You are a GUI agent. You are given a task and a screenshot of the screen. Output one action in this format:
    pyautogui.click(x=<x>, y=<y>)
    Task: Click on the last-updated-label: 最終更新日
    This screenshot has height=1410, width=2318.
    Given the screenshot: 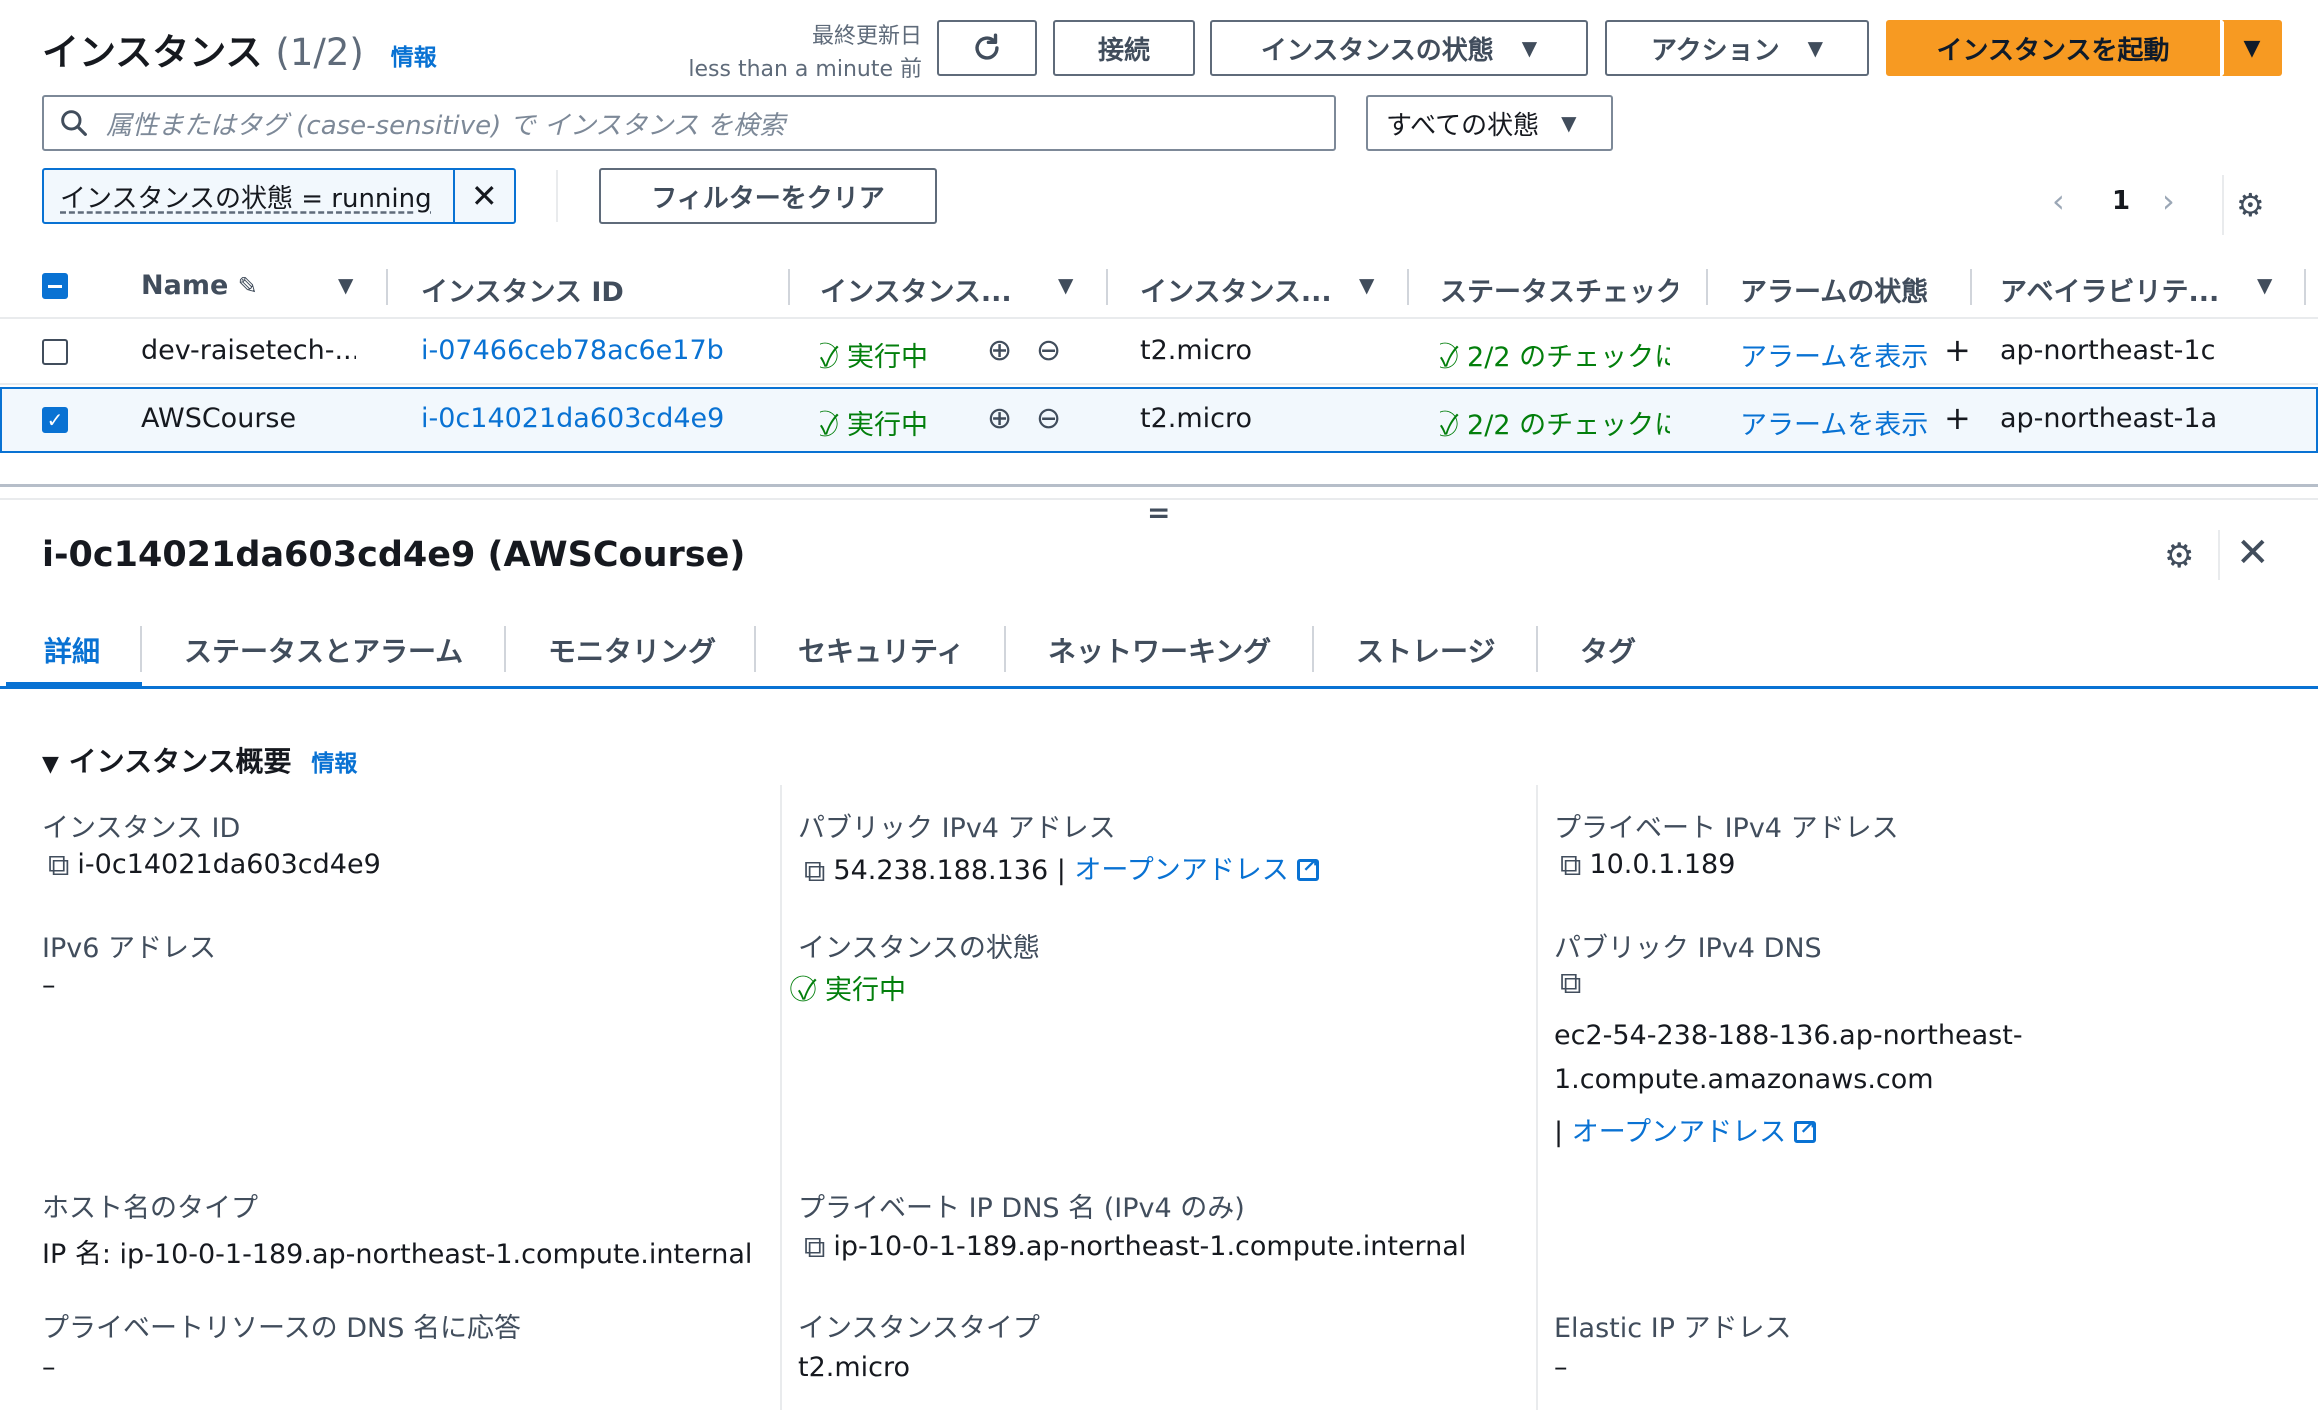 What is the action you would take?
    pyautogui.click(x=866, y=36)
    